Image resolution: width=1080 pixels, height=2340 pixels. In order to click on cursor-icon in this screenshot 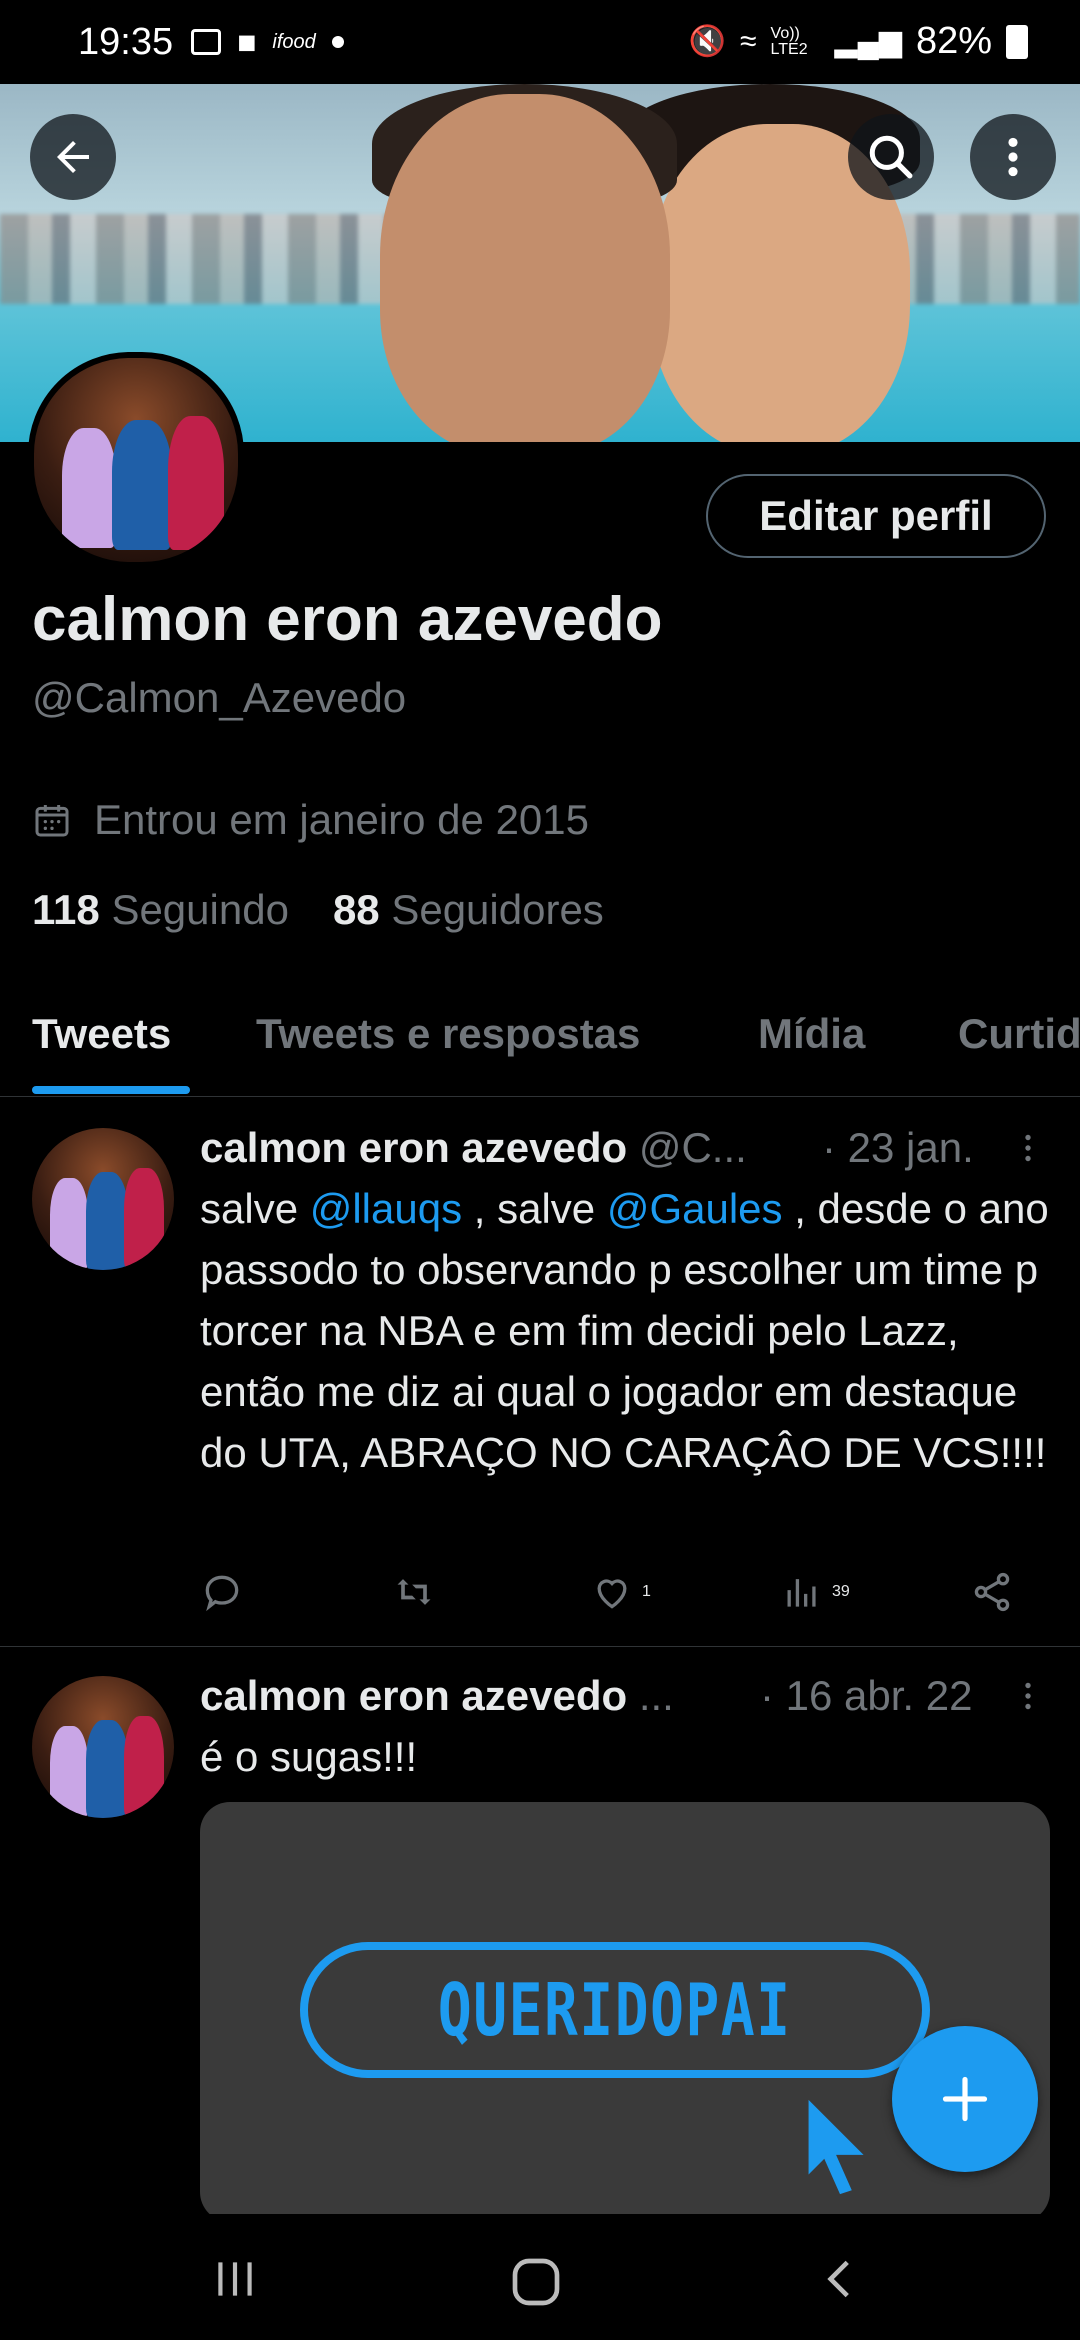, I will do `click(836, 2147)`.